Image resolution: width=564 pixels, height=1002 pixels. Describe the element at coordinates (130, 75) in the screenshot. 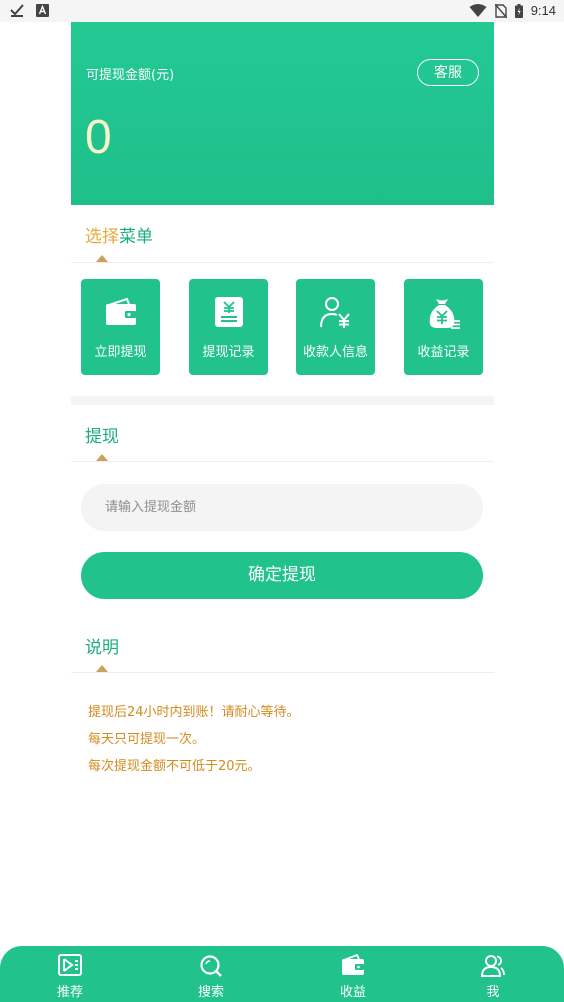

I see `balance-label: 可提现金额(元)` at that location.